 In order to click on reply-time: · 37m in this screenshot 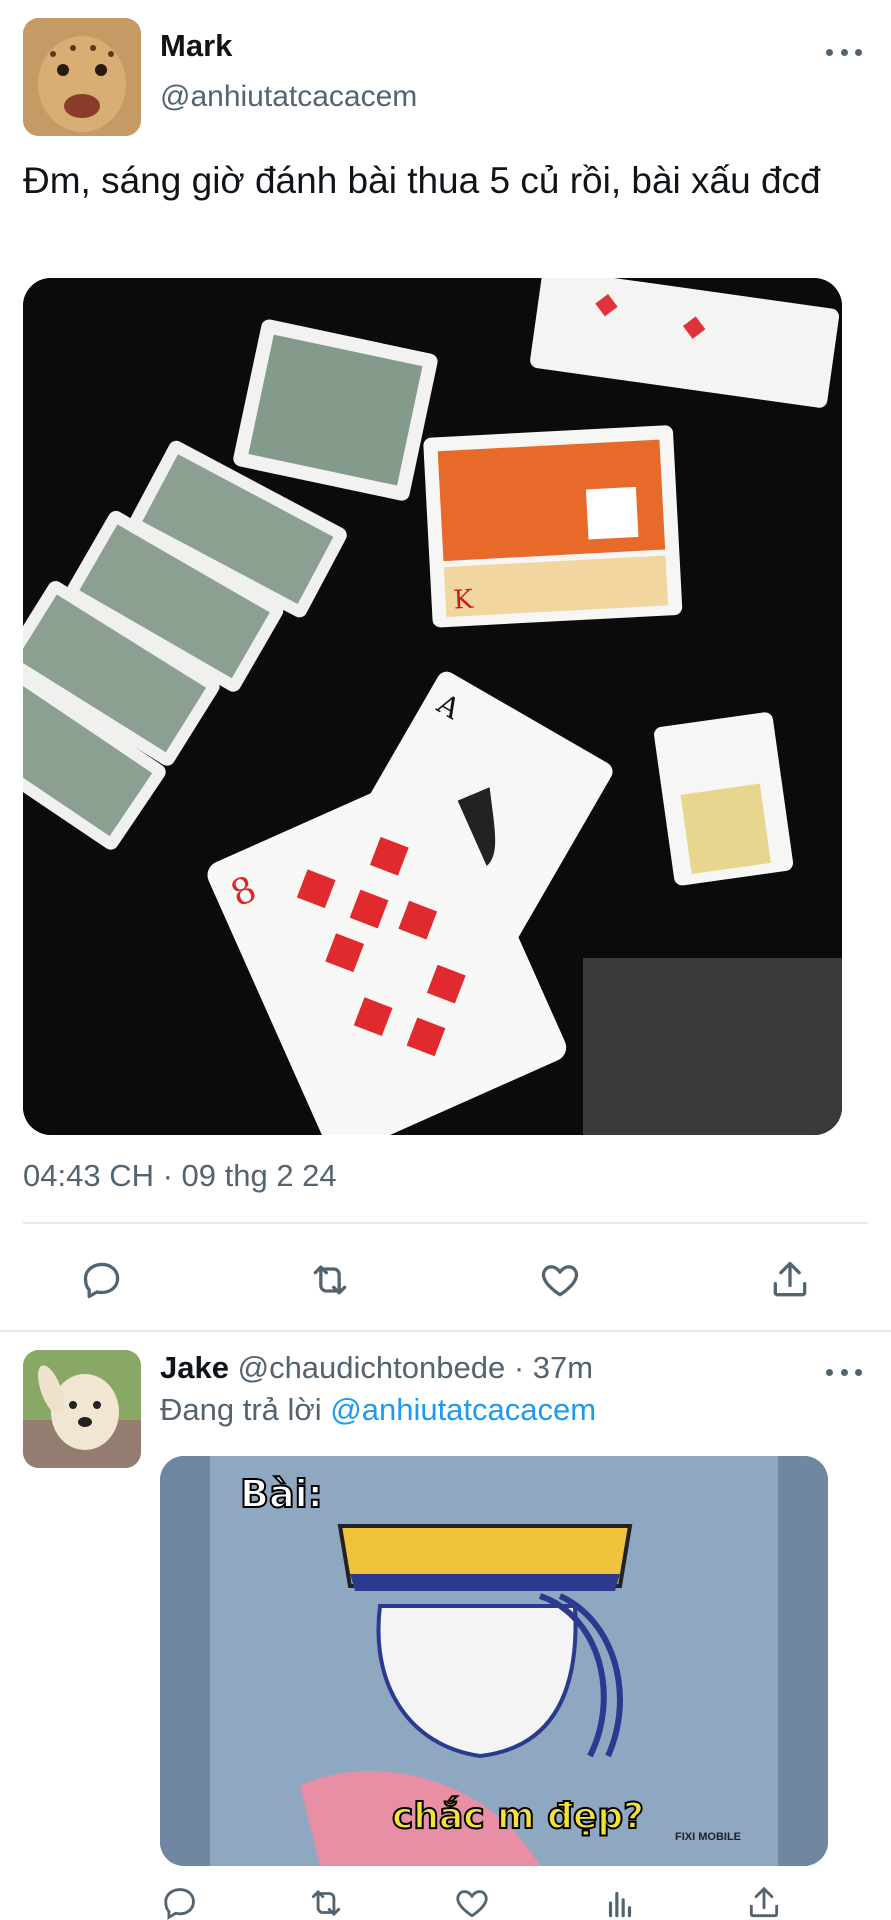, I will do `click(553, 1367)`.